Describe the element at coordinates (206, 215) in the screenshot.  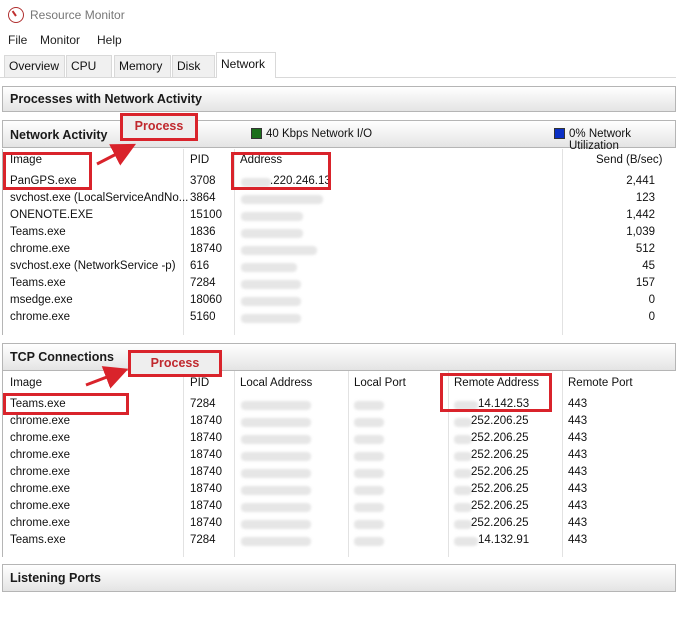
I see `process-pid: 15100` at that location.